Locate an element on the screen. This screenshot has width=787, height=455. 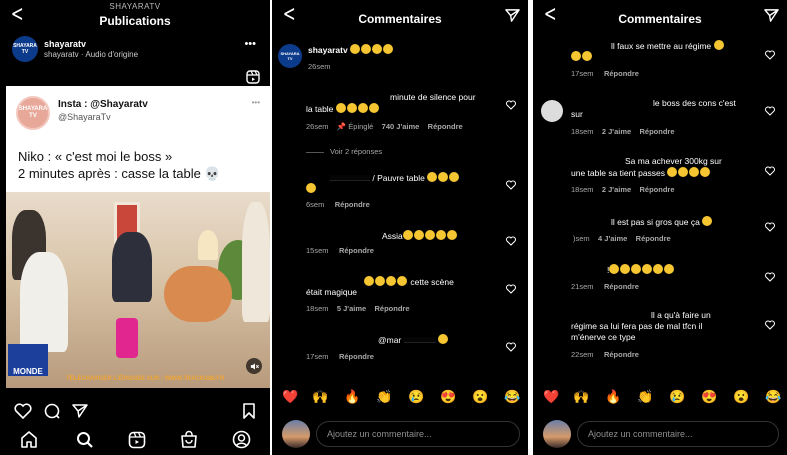
comment-meta: 17sem Répondre is located at coordinates (340, 356).